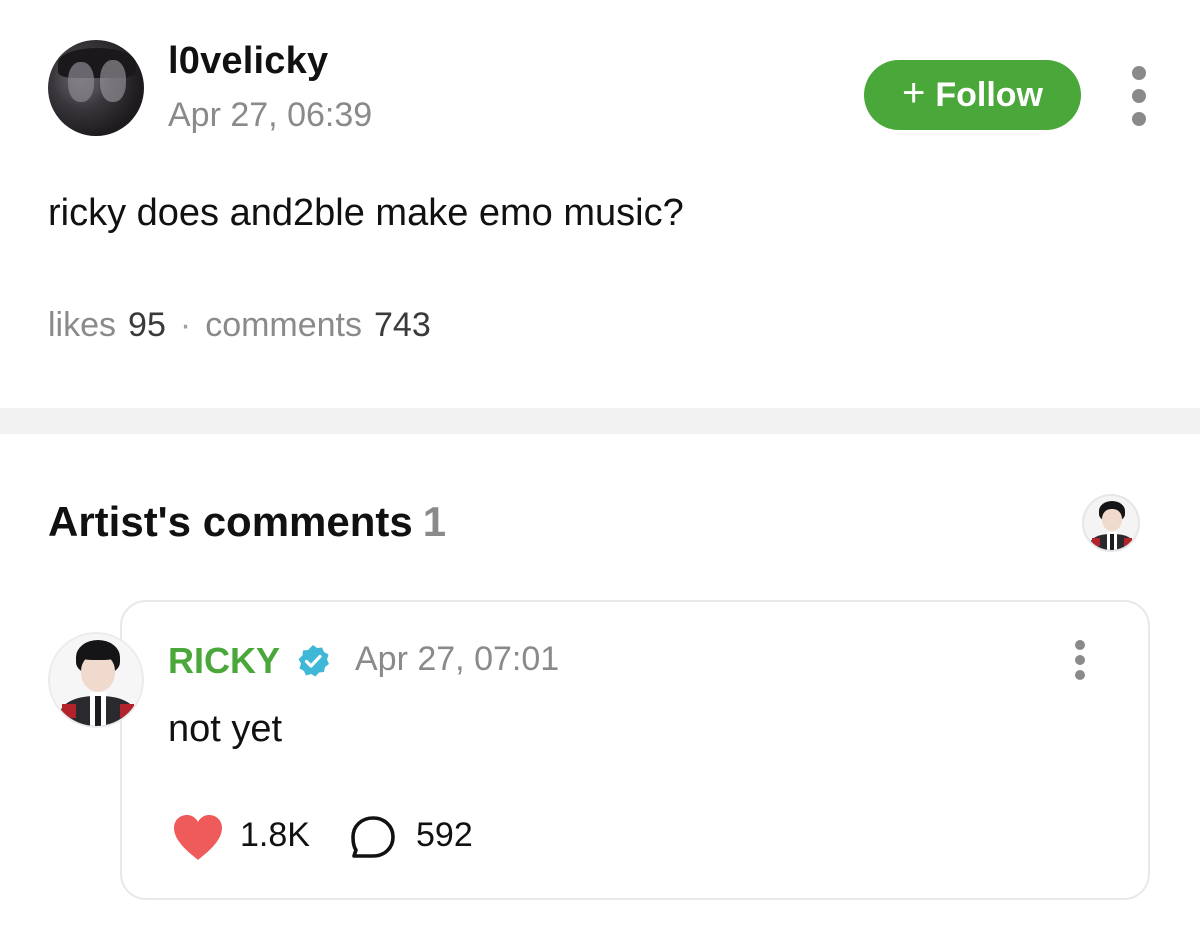 This screenshot has width=1200, height=947. Describe the element at coordinates (275, 835) in the screenshot. I see `comment-like-count: 1.8K` at that location.